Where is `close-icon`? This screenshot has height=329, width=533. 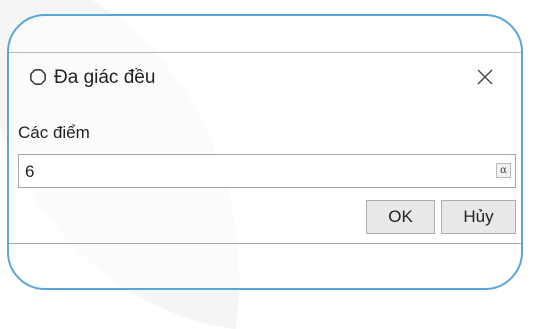
close-icon is located at coordinates (485, 77).